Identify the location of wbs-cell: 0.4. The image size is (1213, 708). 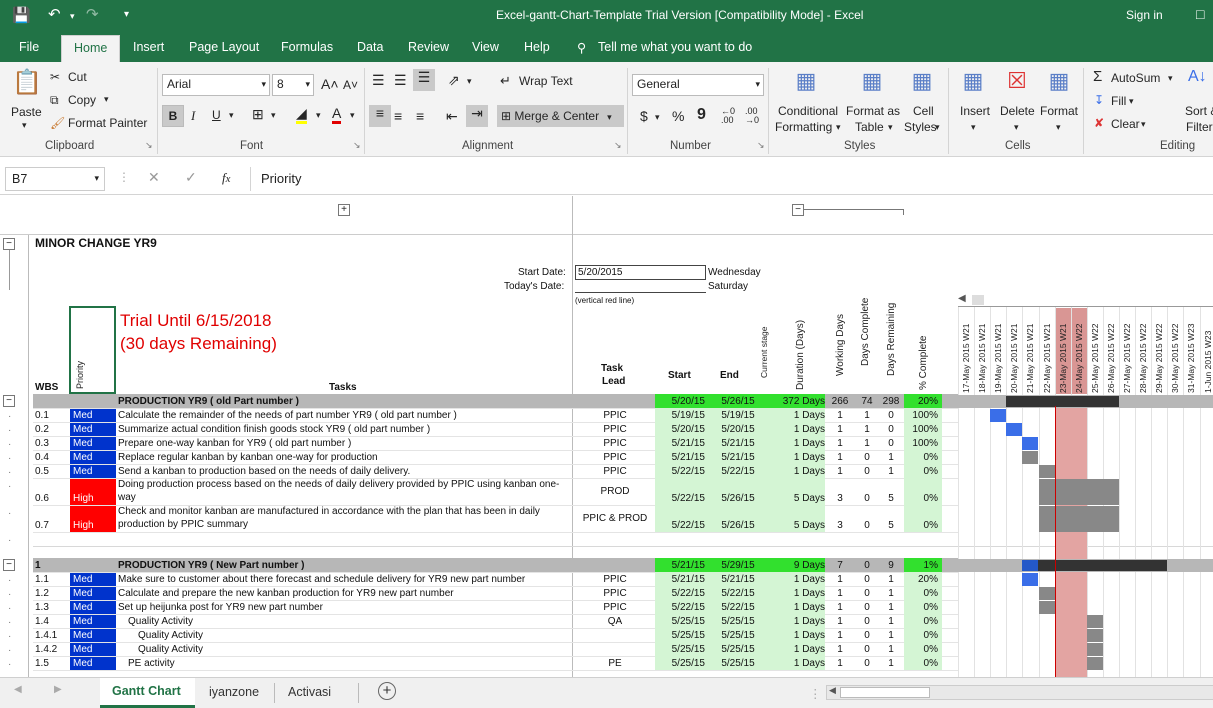
(42, 457).